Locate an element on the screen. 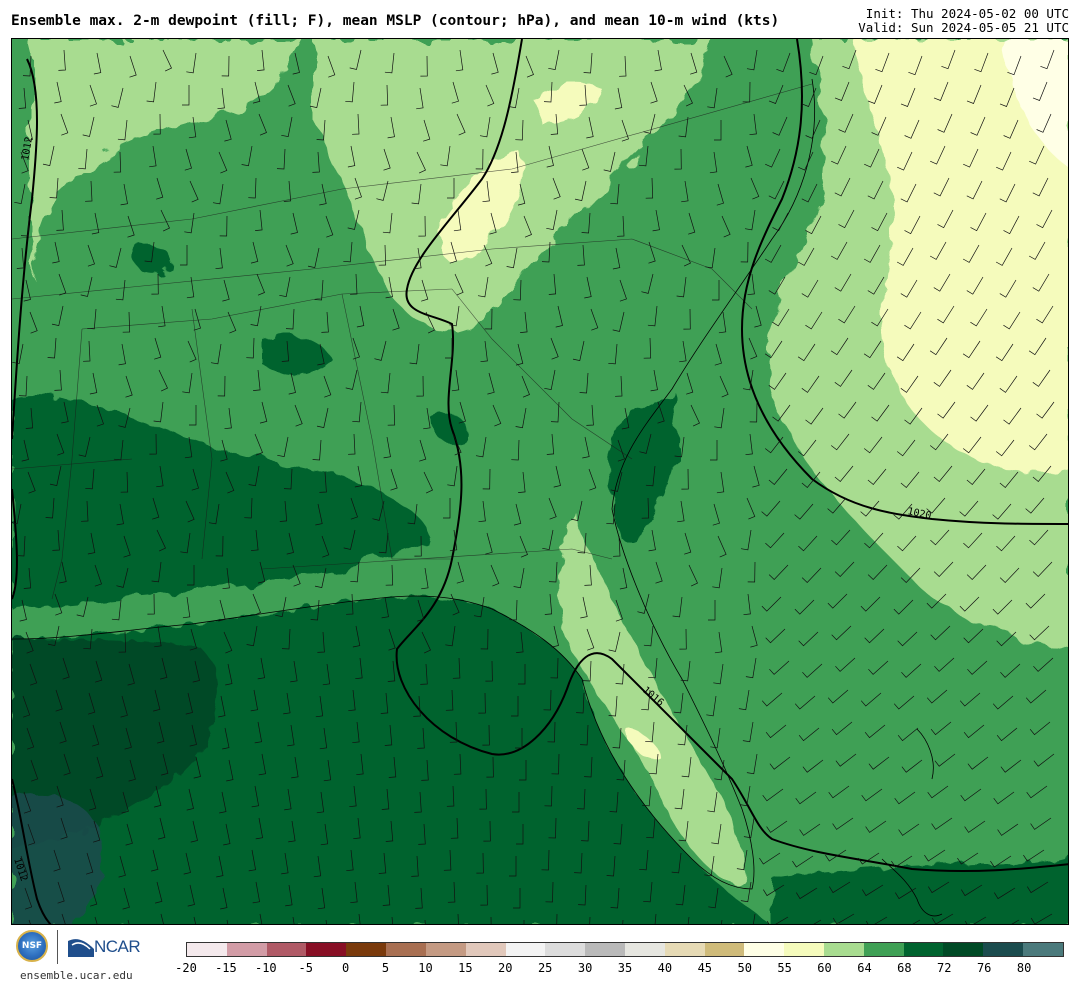 The width and height of the screenshot is (1080, 988). colorbar is located at coordinates (625, 949).